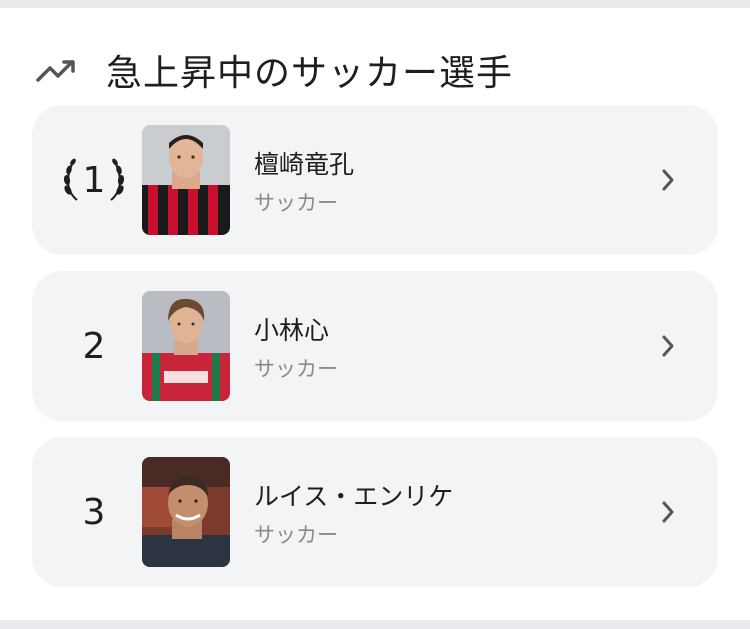 The width and height of the screenshot is (750, 629). I want to click on rank-number: 1, so click(94, 180).